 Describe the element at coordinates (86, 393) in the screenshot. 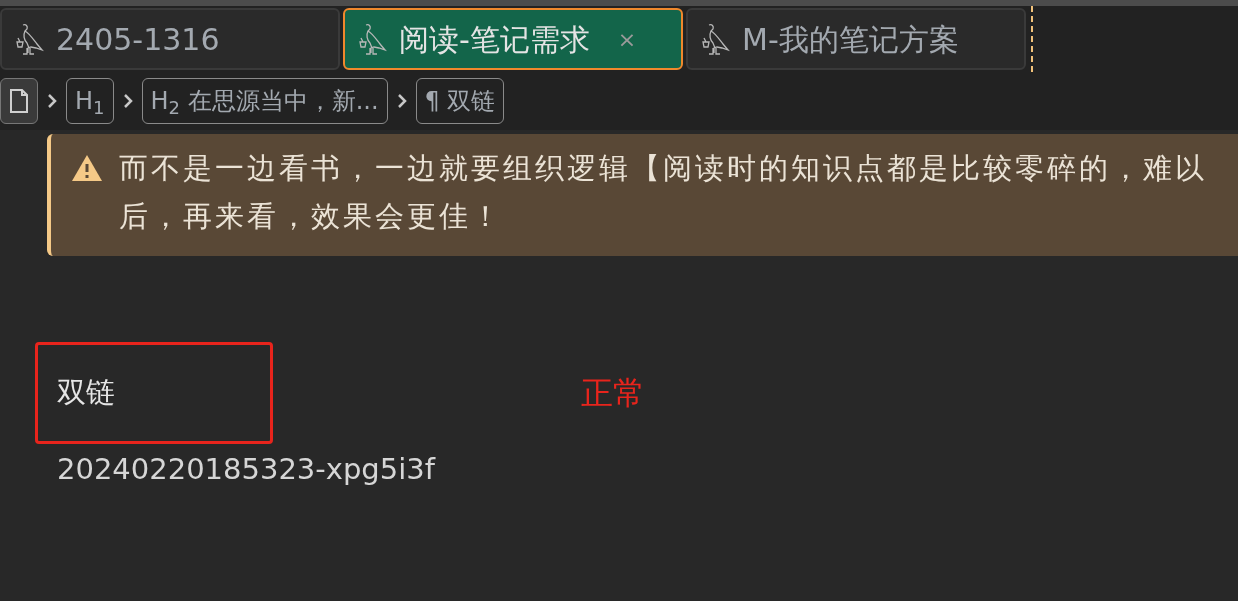

I see `block-title: 双链` at that location.